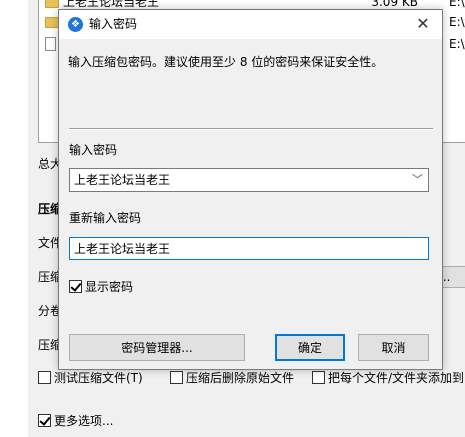 Image resolution: width=465 pixels, height=437 pixels. Describe the element at coordinates (249, 180) in the screenshot. I see `password-combobox: 上老王论坛当老王 ﹀` at that location.